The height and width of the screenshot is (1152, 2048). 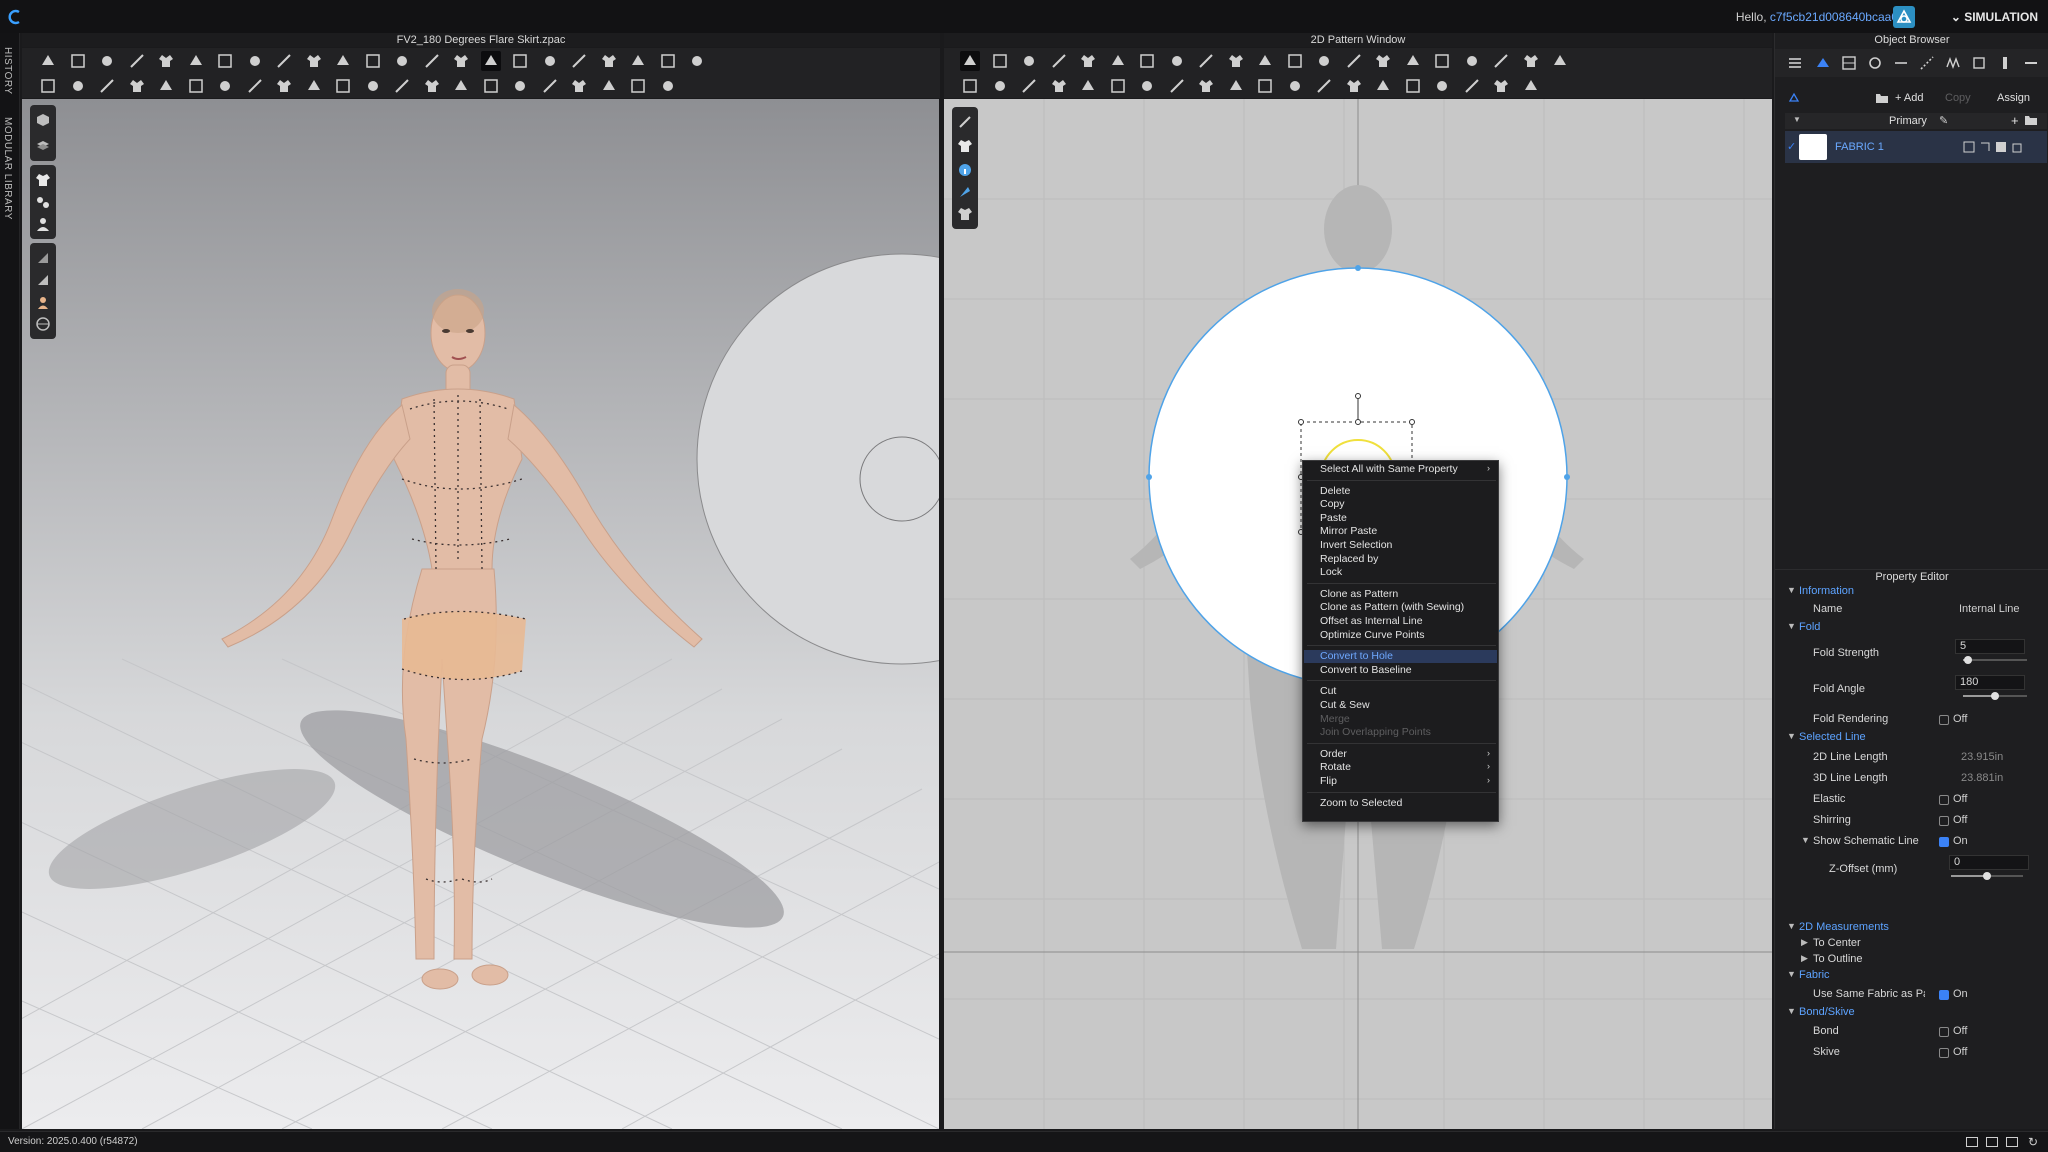 What do you see at coordinates (1944, 720) in the screenshot?
I see `fold-rendering-checkbox` at bounding box center [1944, 720].